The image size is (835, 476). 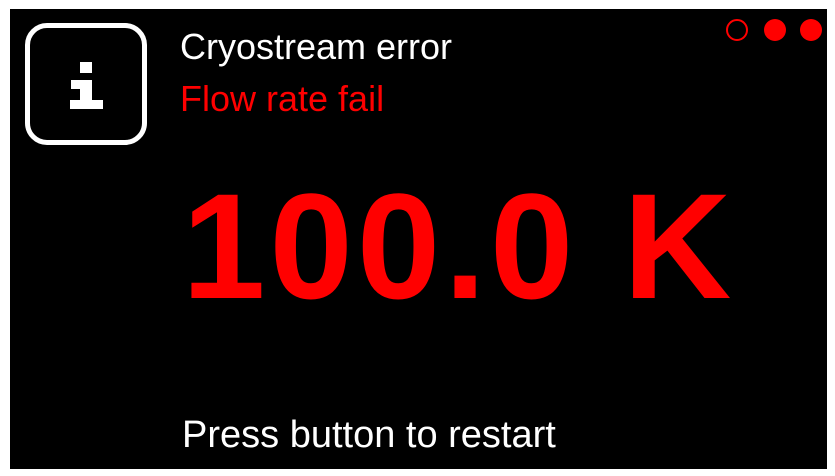 I want to click on status-dot-outline, so click(x=737, y=30).